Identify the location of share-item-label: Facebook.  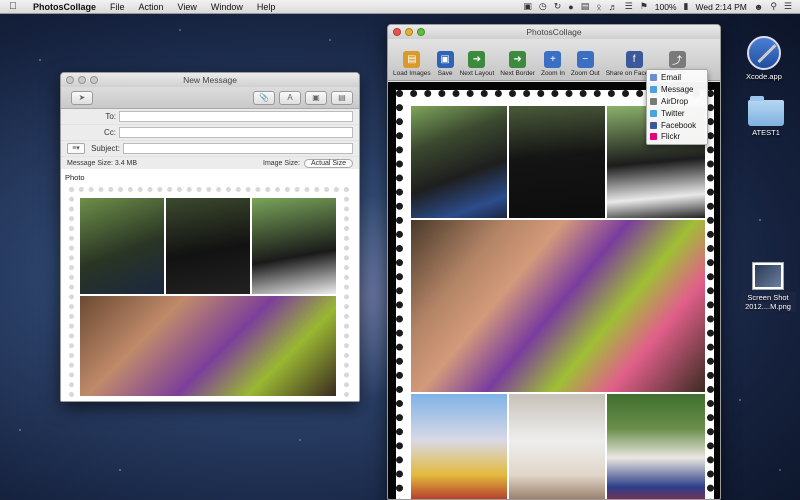
(679, 125).